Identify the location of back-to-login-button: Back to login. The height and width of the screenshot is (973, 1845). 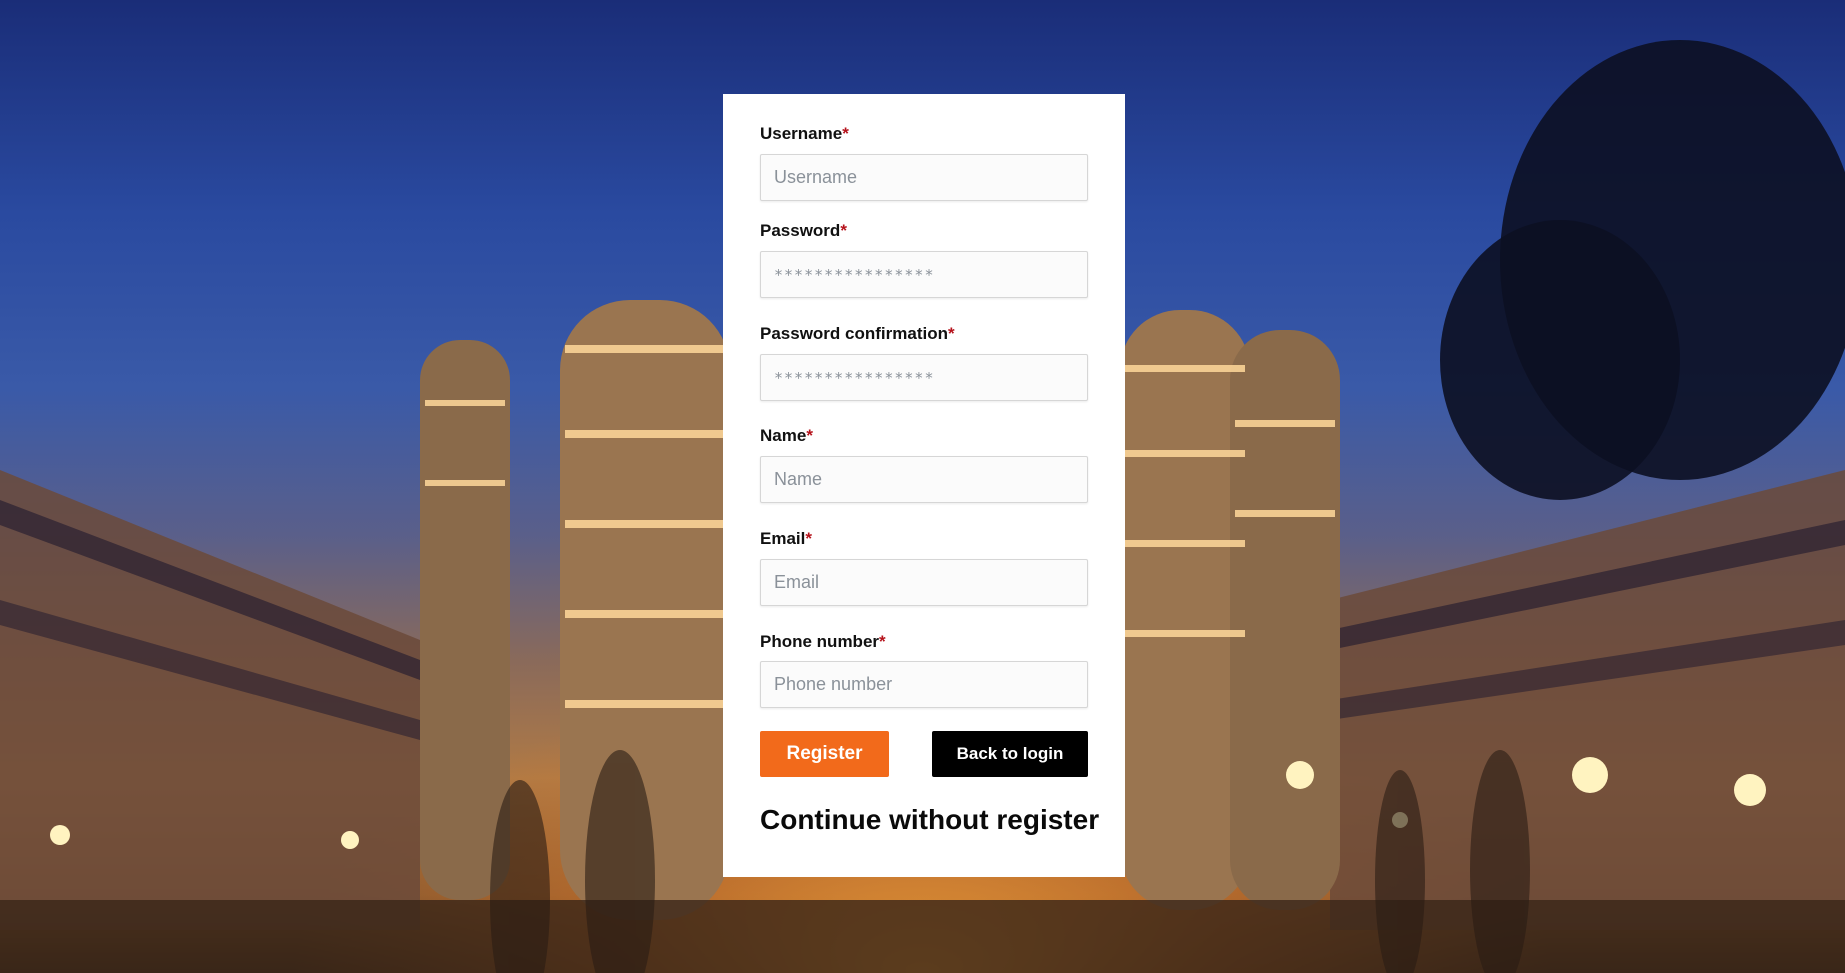
(1010, 754).